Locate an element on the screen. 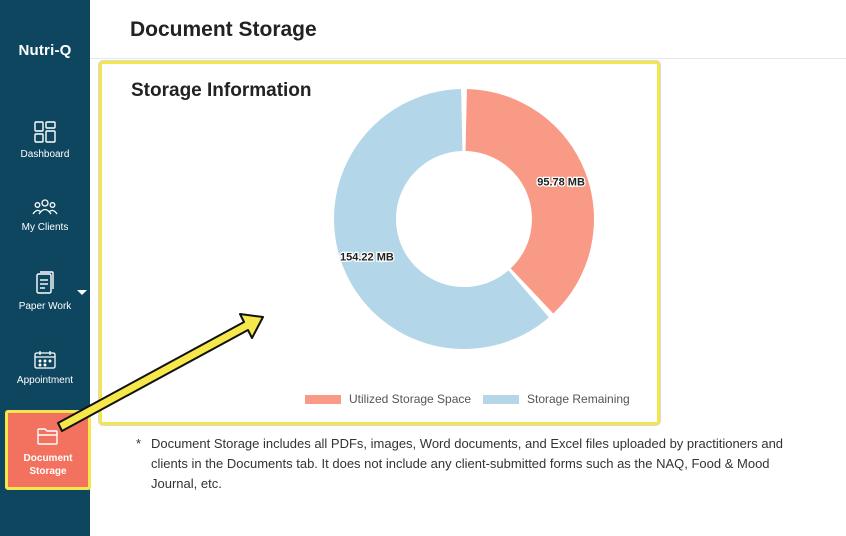 This screenshot has width=846, height=536. slice-data-label: 95.78 MB is located at coordinates (561, 183).